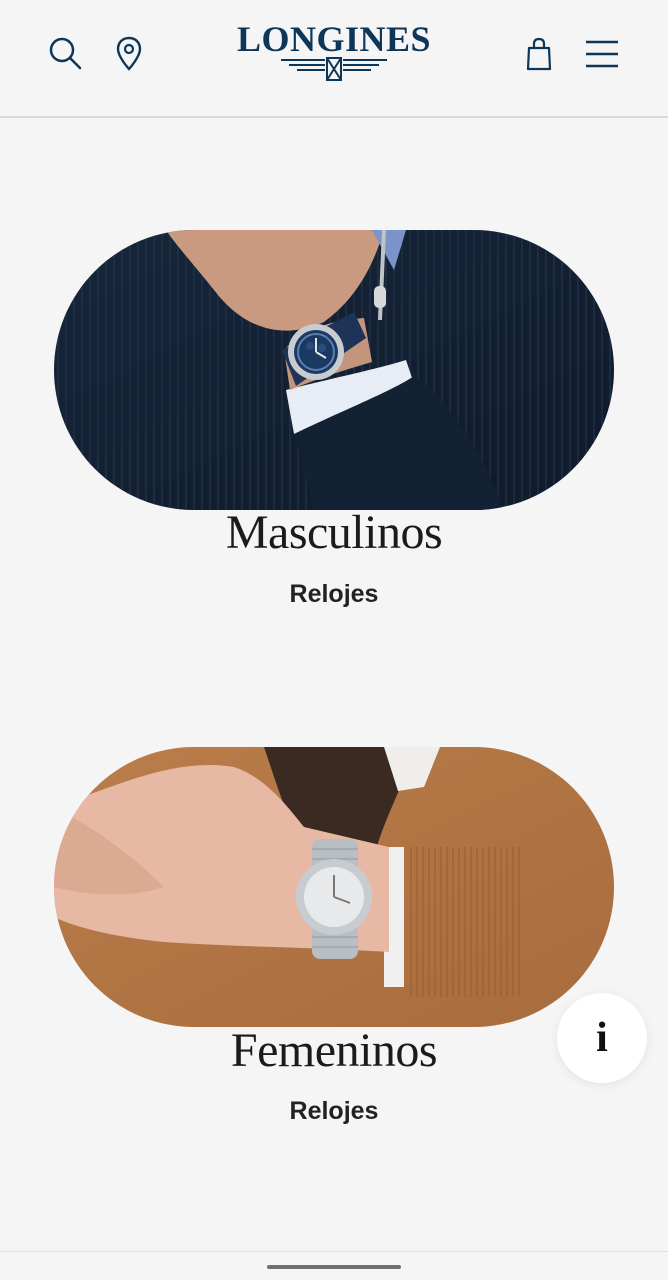 This screenshot has width=668, height=1280. I want to click on top-header: LONGINES, so click(334, 59).